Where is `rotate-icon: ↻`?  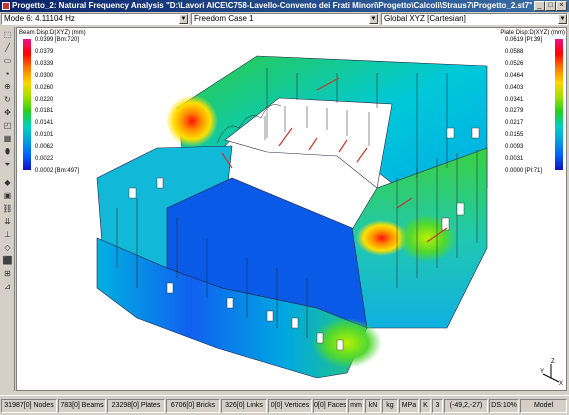
rotate-icon: ↻ is located at coordinates (7, 99).